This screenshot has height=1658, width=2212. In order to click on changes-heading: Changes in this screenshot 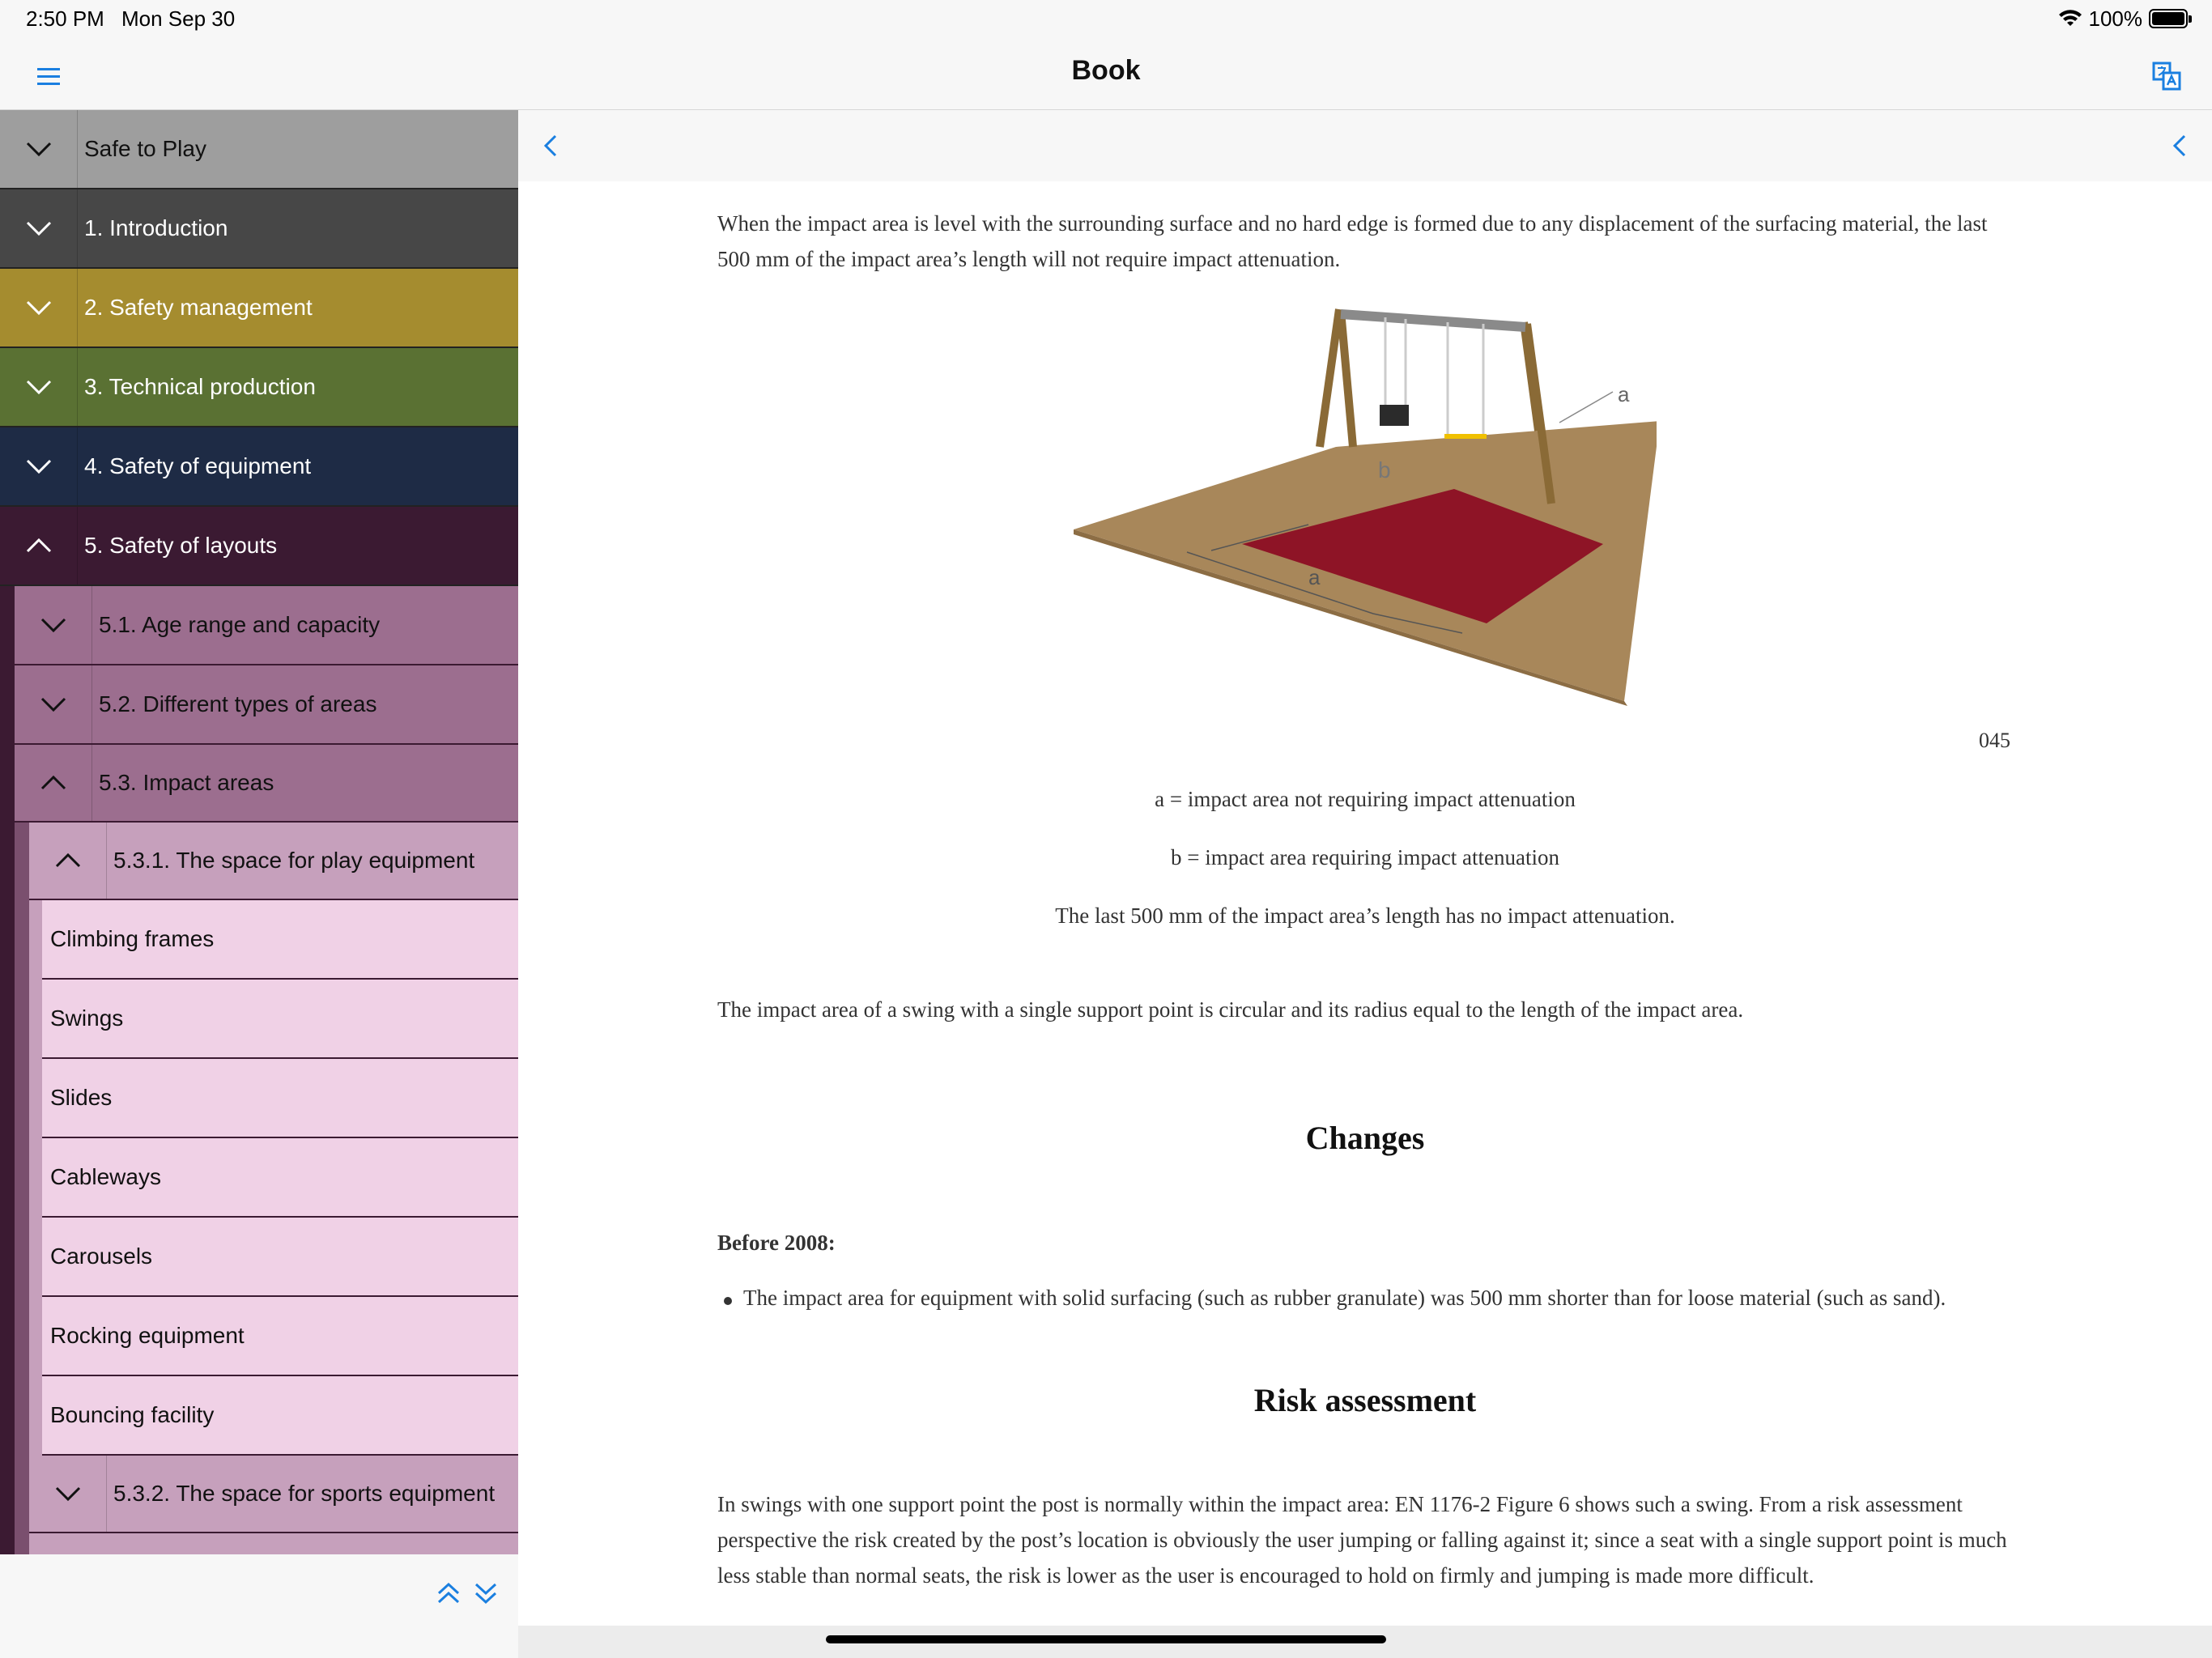, I will do `click(1365, 1138)`.